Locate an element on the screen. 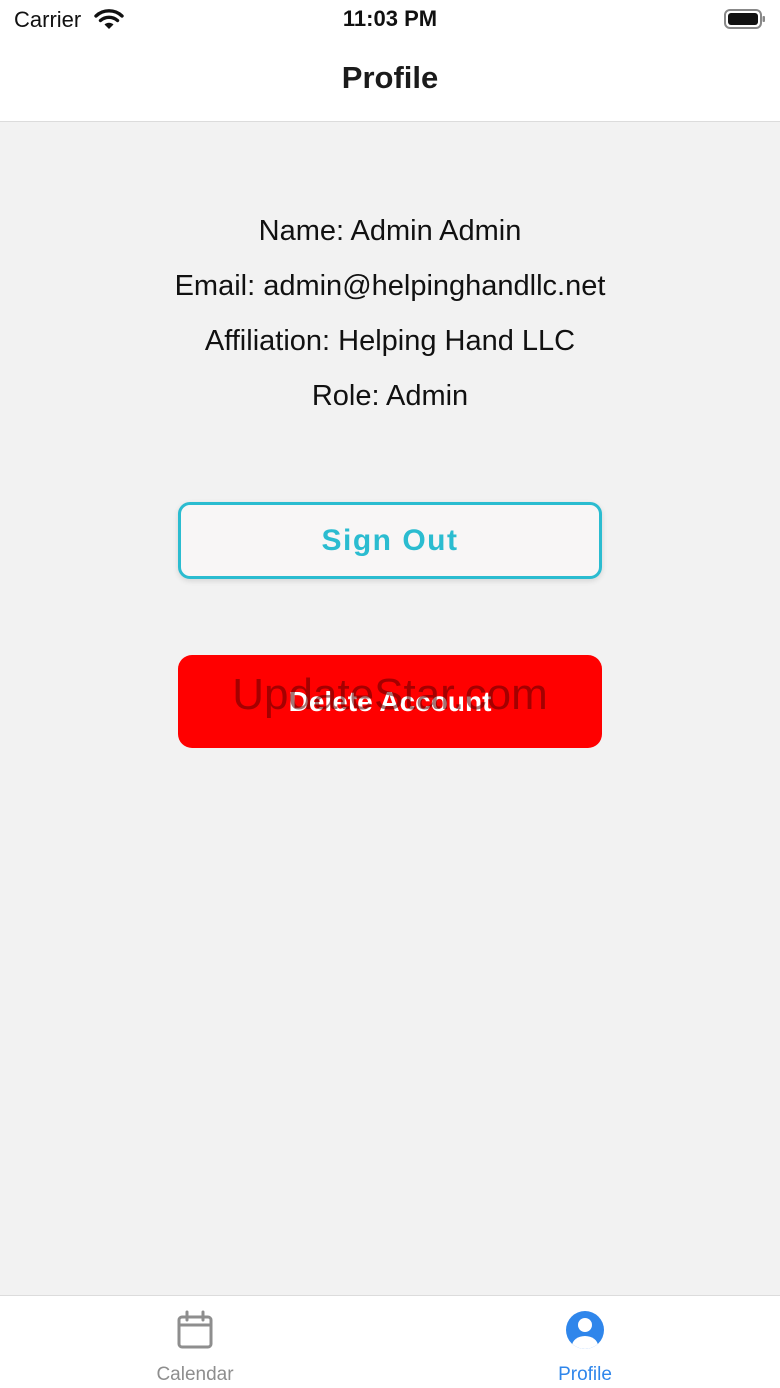 Image resolution: width=780 pixels, height=1388 pixels. page-title: Profile is located at coordinates (390, 77).